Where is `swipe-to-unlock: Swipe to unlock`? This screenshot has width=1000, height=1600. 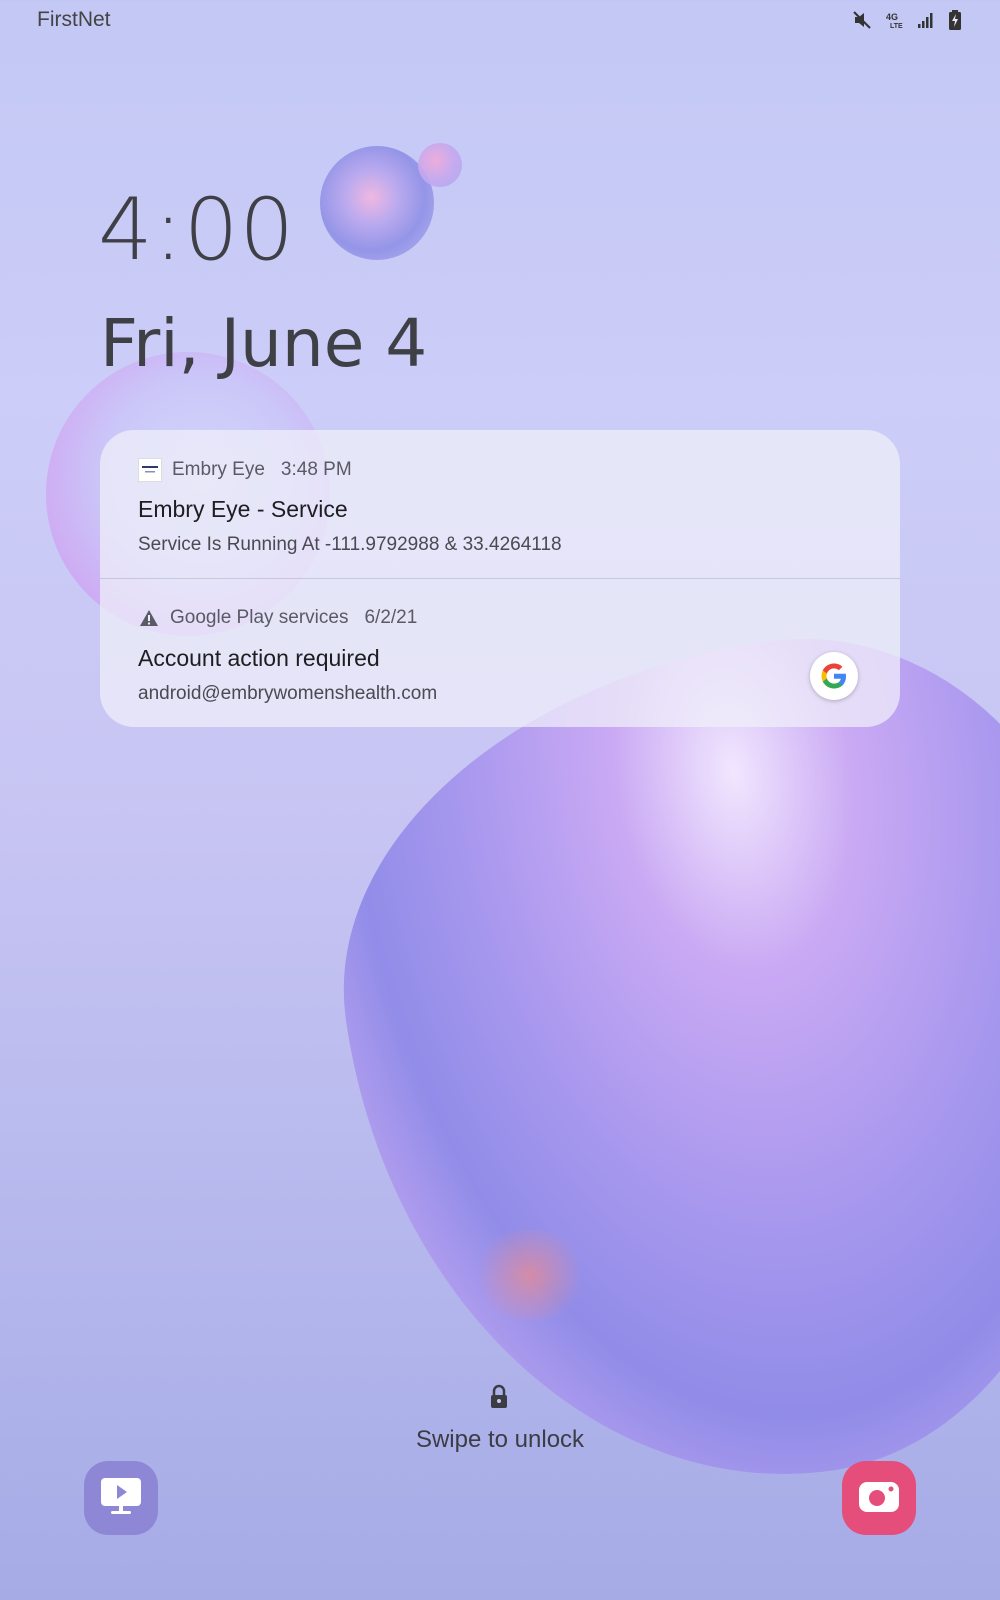
swipe-to-unlock: Swipe to unlock is located at coordinates (500, 1440).